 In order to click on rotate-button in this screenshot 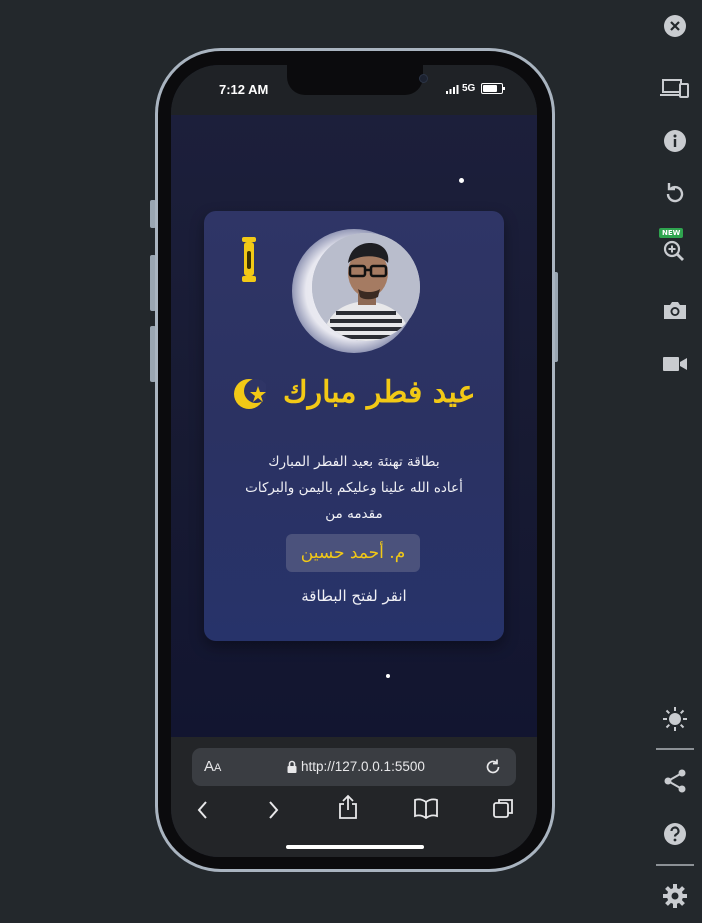, I will do `click(675, 194)`.